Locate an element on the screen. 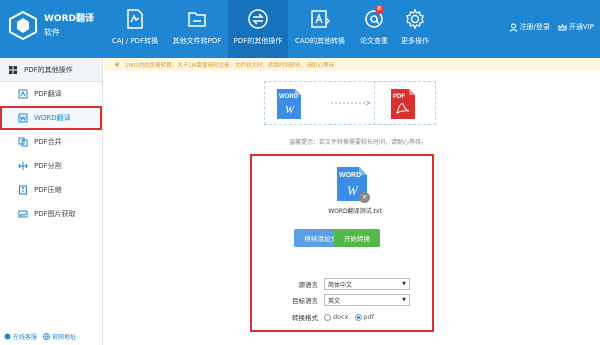 This screenshot has height=345, width=600. sidebar-item-pdf-compress: PDF压缩 is located at coordinates (51, 190).